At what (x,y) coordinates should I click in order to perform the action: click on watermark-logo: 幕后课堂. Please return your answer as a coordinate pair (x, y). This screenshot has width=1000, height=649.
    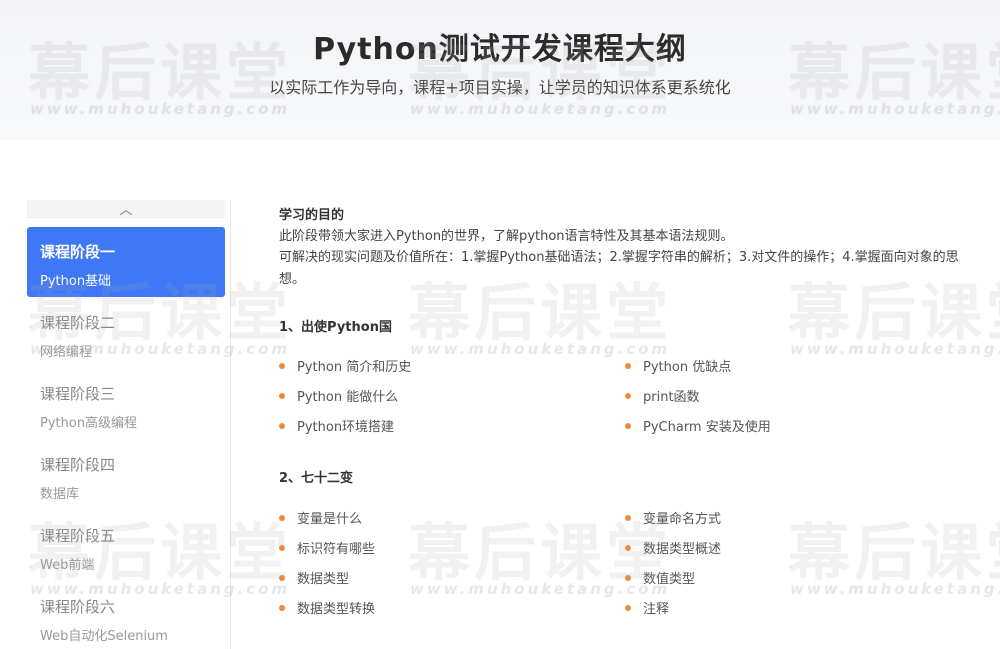
    Looking at the image, I should click on (894, 552).